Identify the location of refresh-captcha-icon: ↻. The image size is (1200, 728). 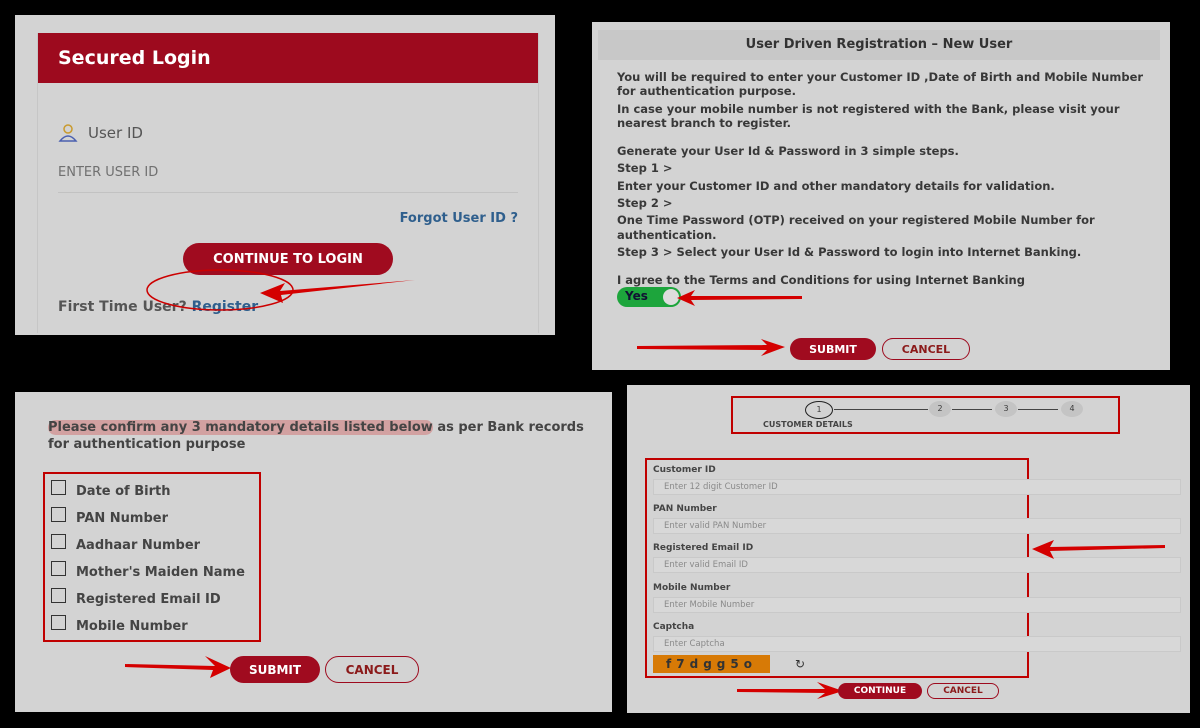
(800, 664).